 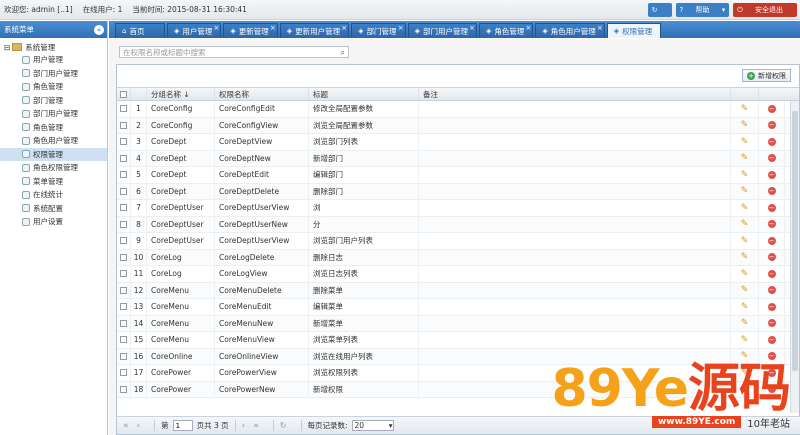 What do you see at coordinates (458, 307) in the screenshot?
I see `table-row: 13 CoreMenu CoreMenuEdit 编辑菜单 ✎ −` at bounding box center [458, 307].